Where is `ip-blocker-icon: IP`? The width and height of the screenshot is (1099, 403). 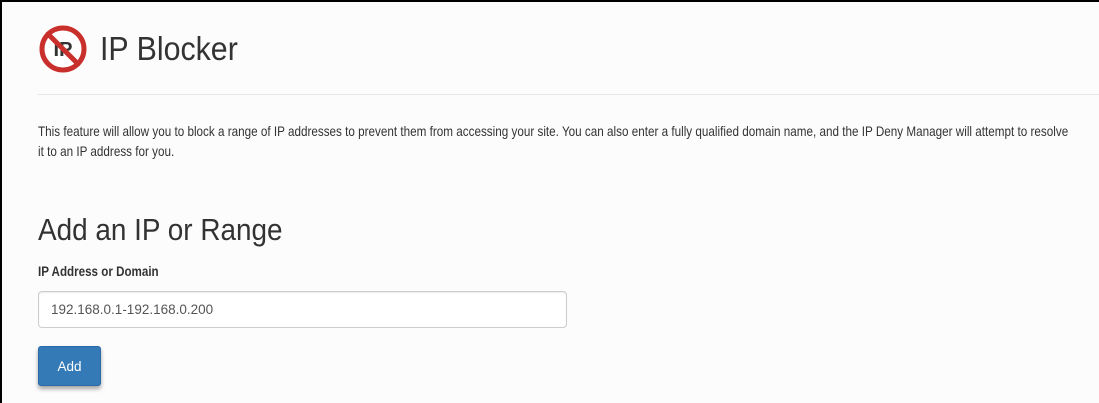 ip-blocker-icon: IP is located at coordinates (63, 49).